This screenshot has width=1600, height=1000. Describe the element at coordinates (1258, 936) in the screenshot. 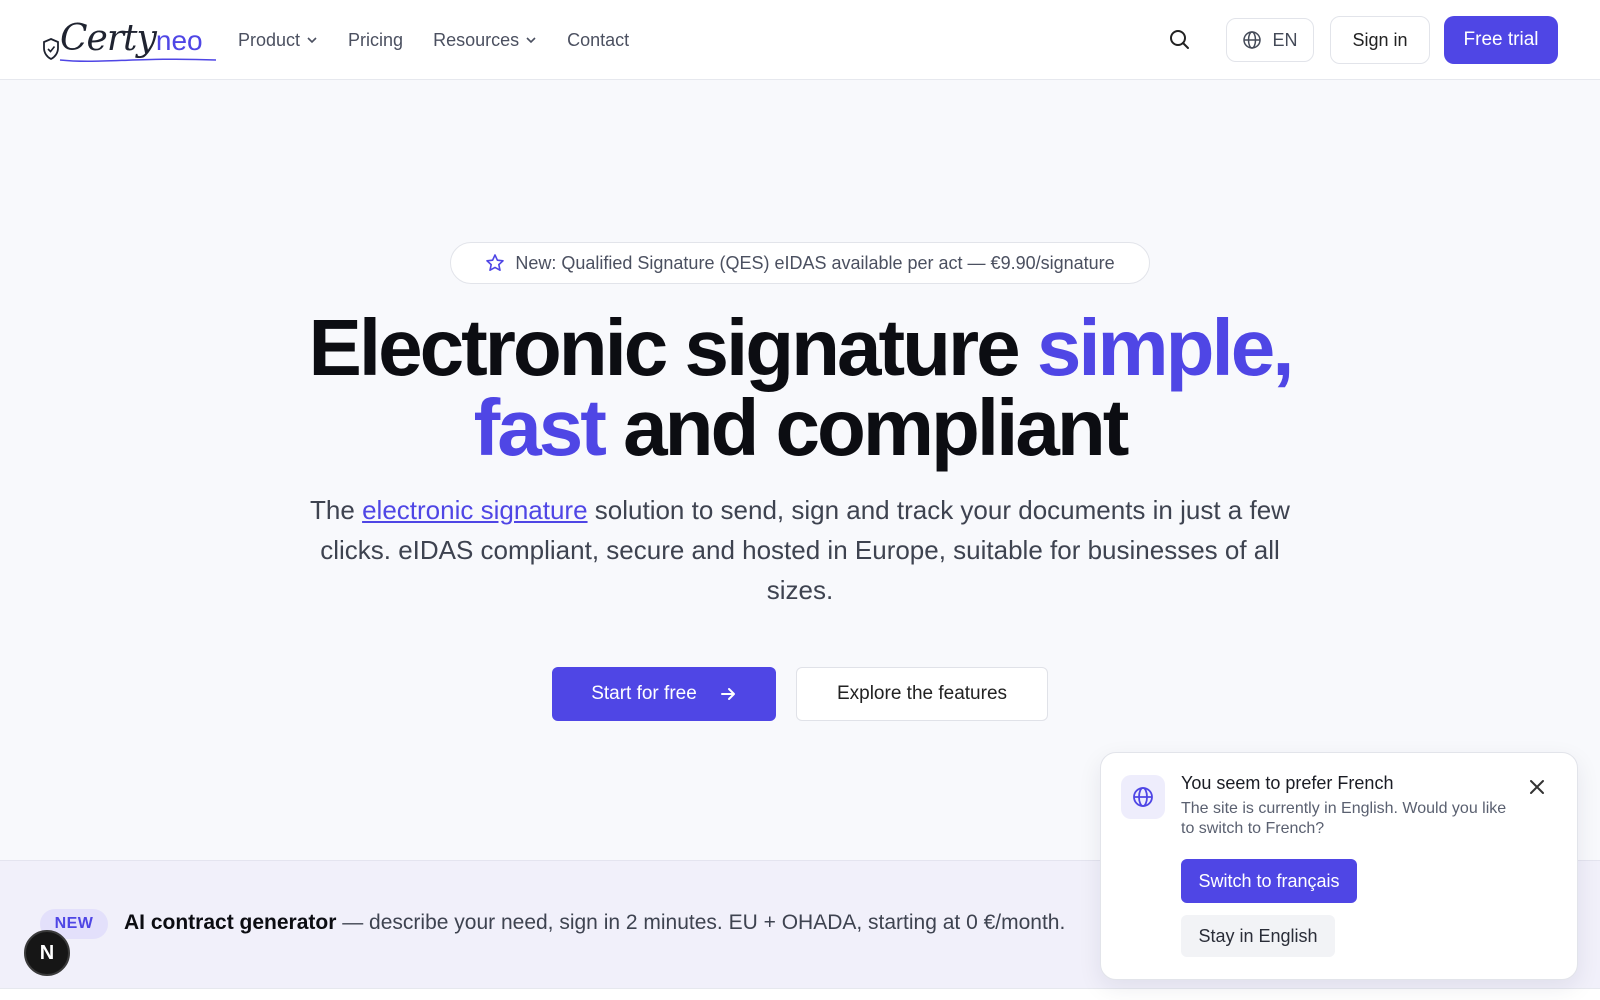

I see `stay-in-english-button: Stay in English` at that location.